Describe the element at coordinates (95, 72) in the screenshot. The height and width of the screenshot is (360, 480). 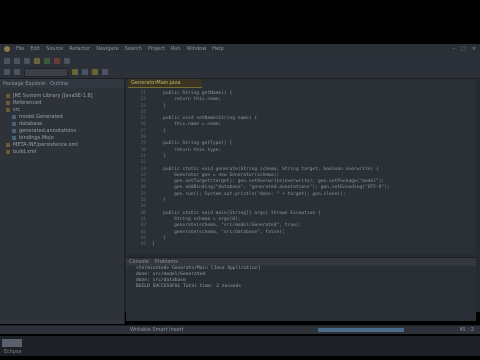
I see `annotation-icon` at that location.